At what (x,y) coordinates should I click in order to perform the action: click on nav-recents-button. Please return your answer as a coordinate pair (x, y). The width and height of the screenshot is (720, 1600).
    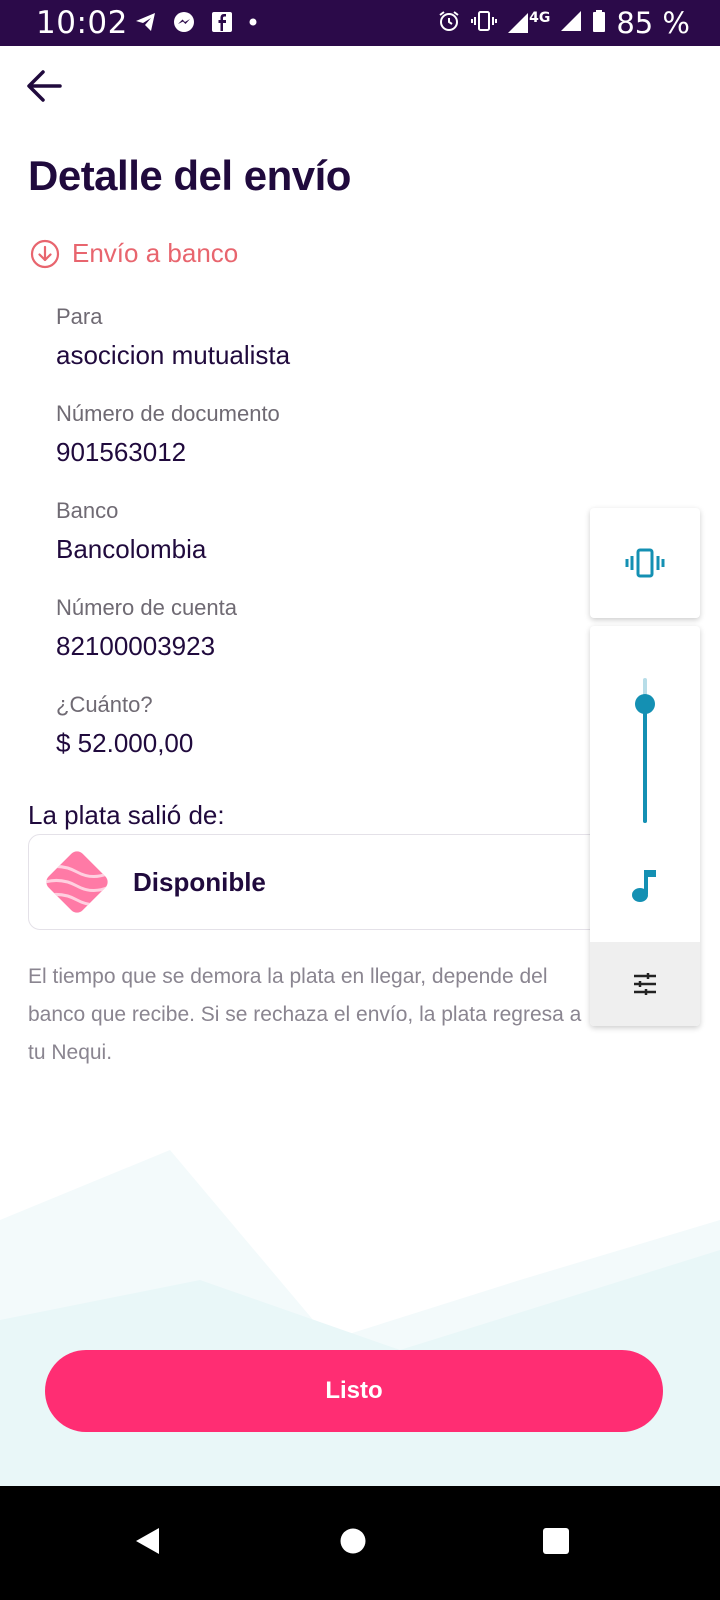
    Looking at the image, I should click on (556, 1541).